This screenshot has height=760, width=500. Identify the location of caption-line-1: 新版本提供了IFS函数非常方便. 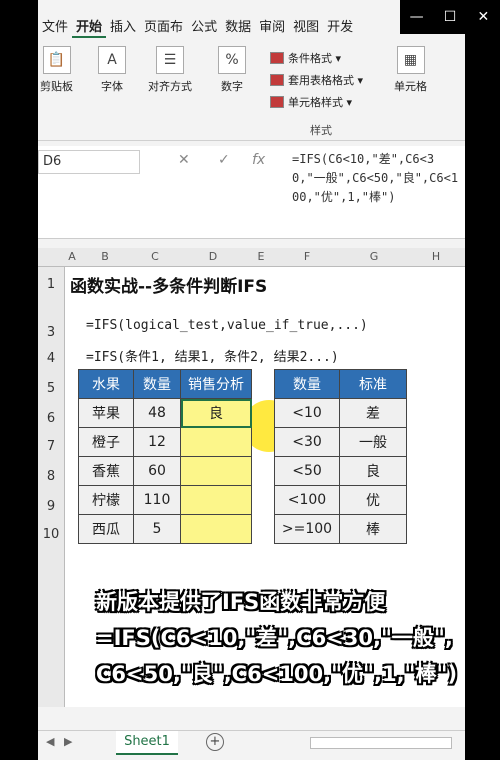
(241, 602).